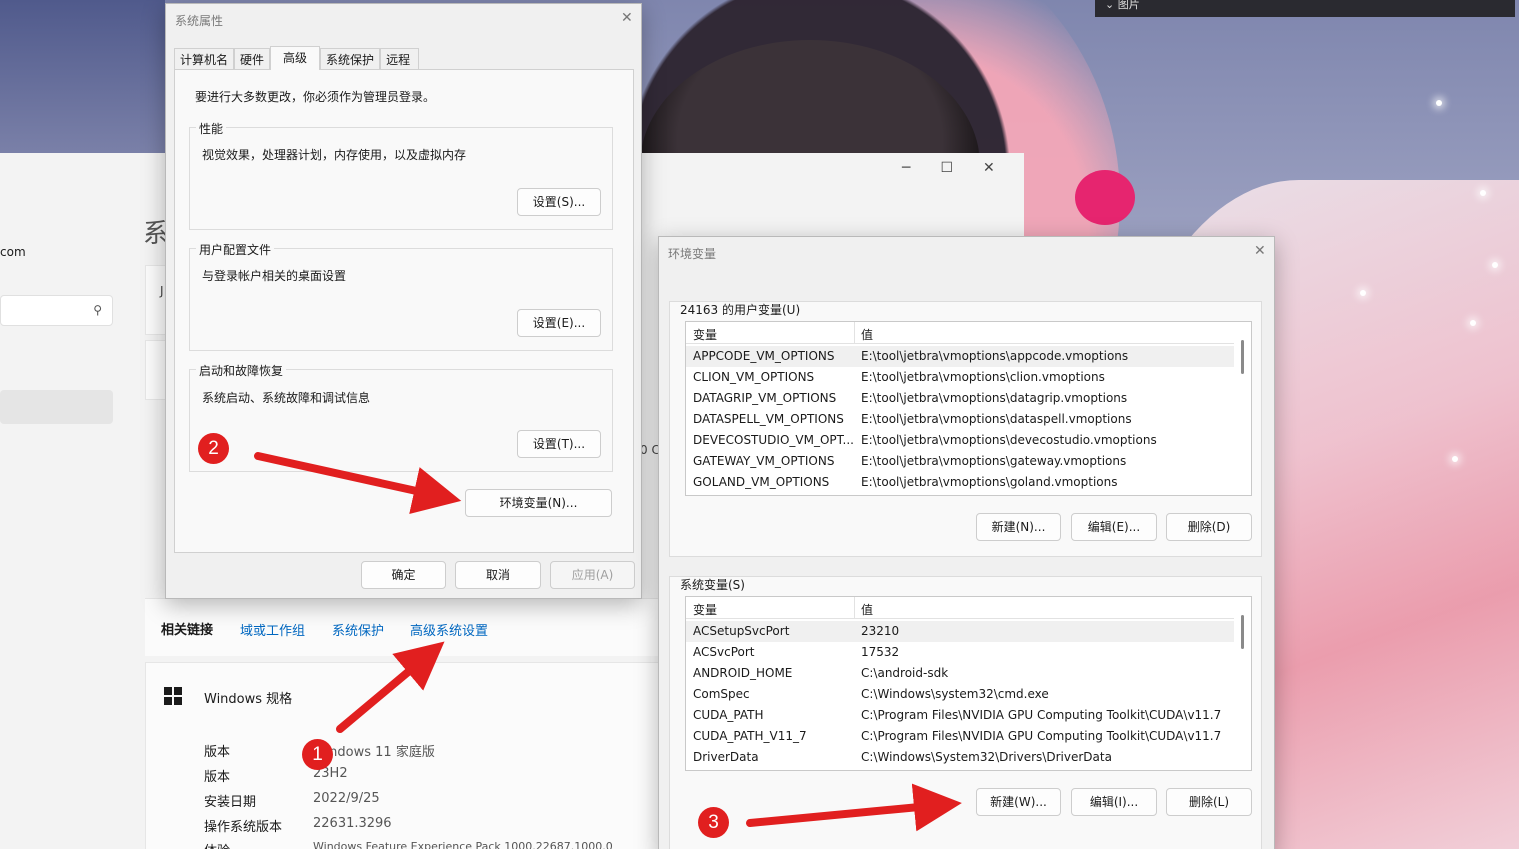  I want to click on tab-advanced: 高级, so click(295, 58).